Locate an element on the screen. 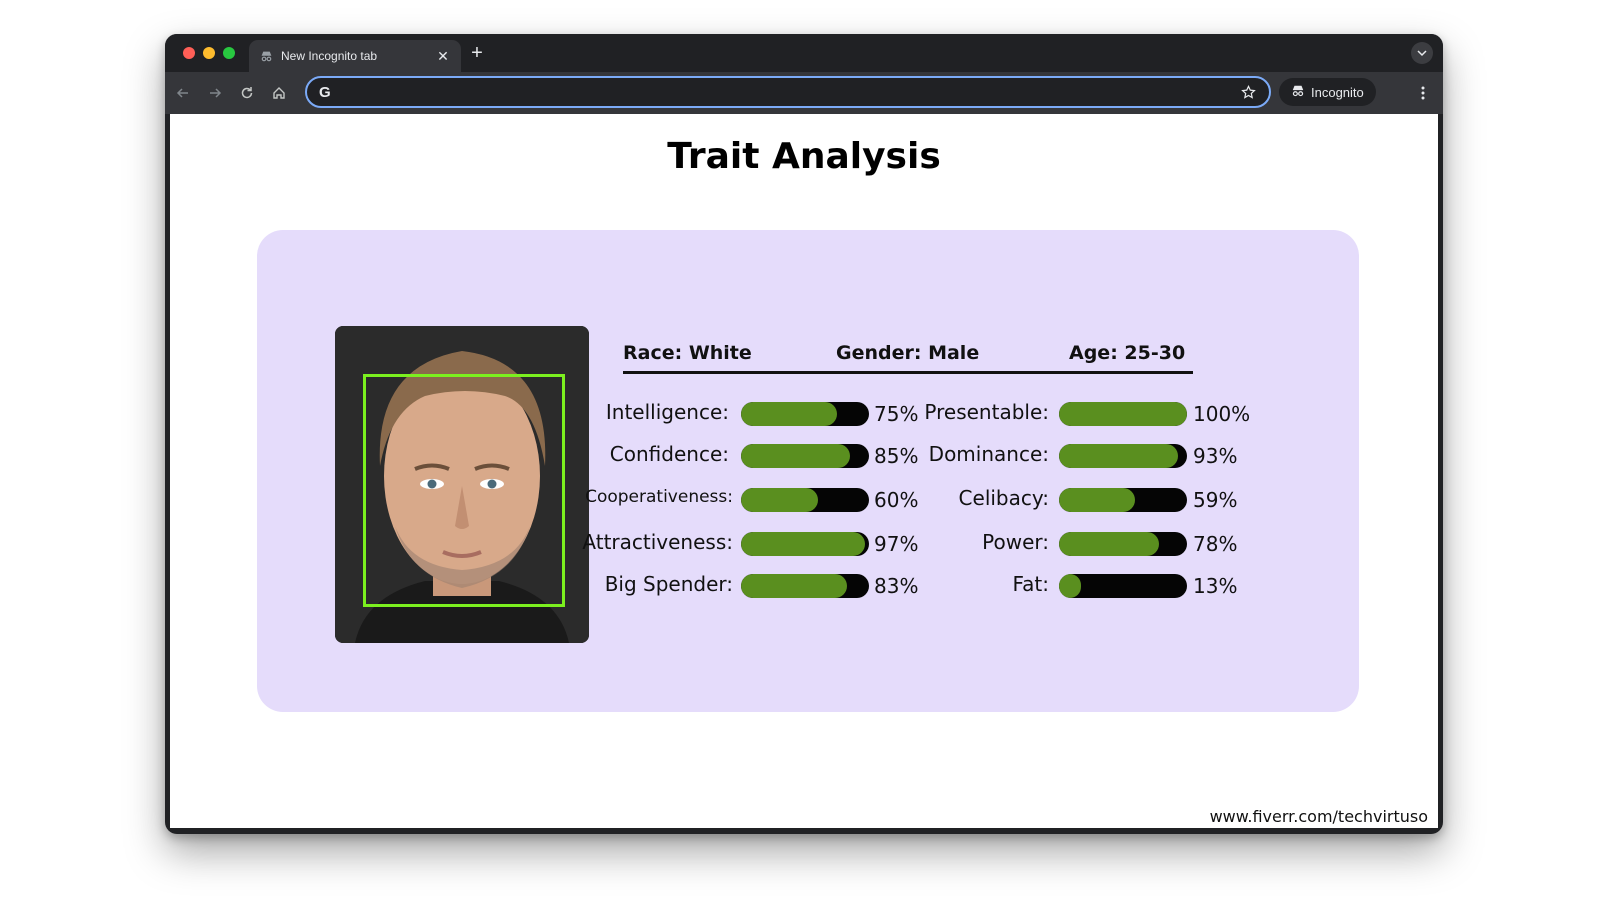 Image resolution: width=1600 pixels, height=900 pixels. google-g-icon: G is located at coordinates (325, 92).